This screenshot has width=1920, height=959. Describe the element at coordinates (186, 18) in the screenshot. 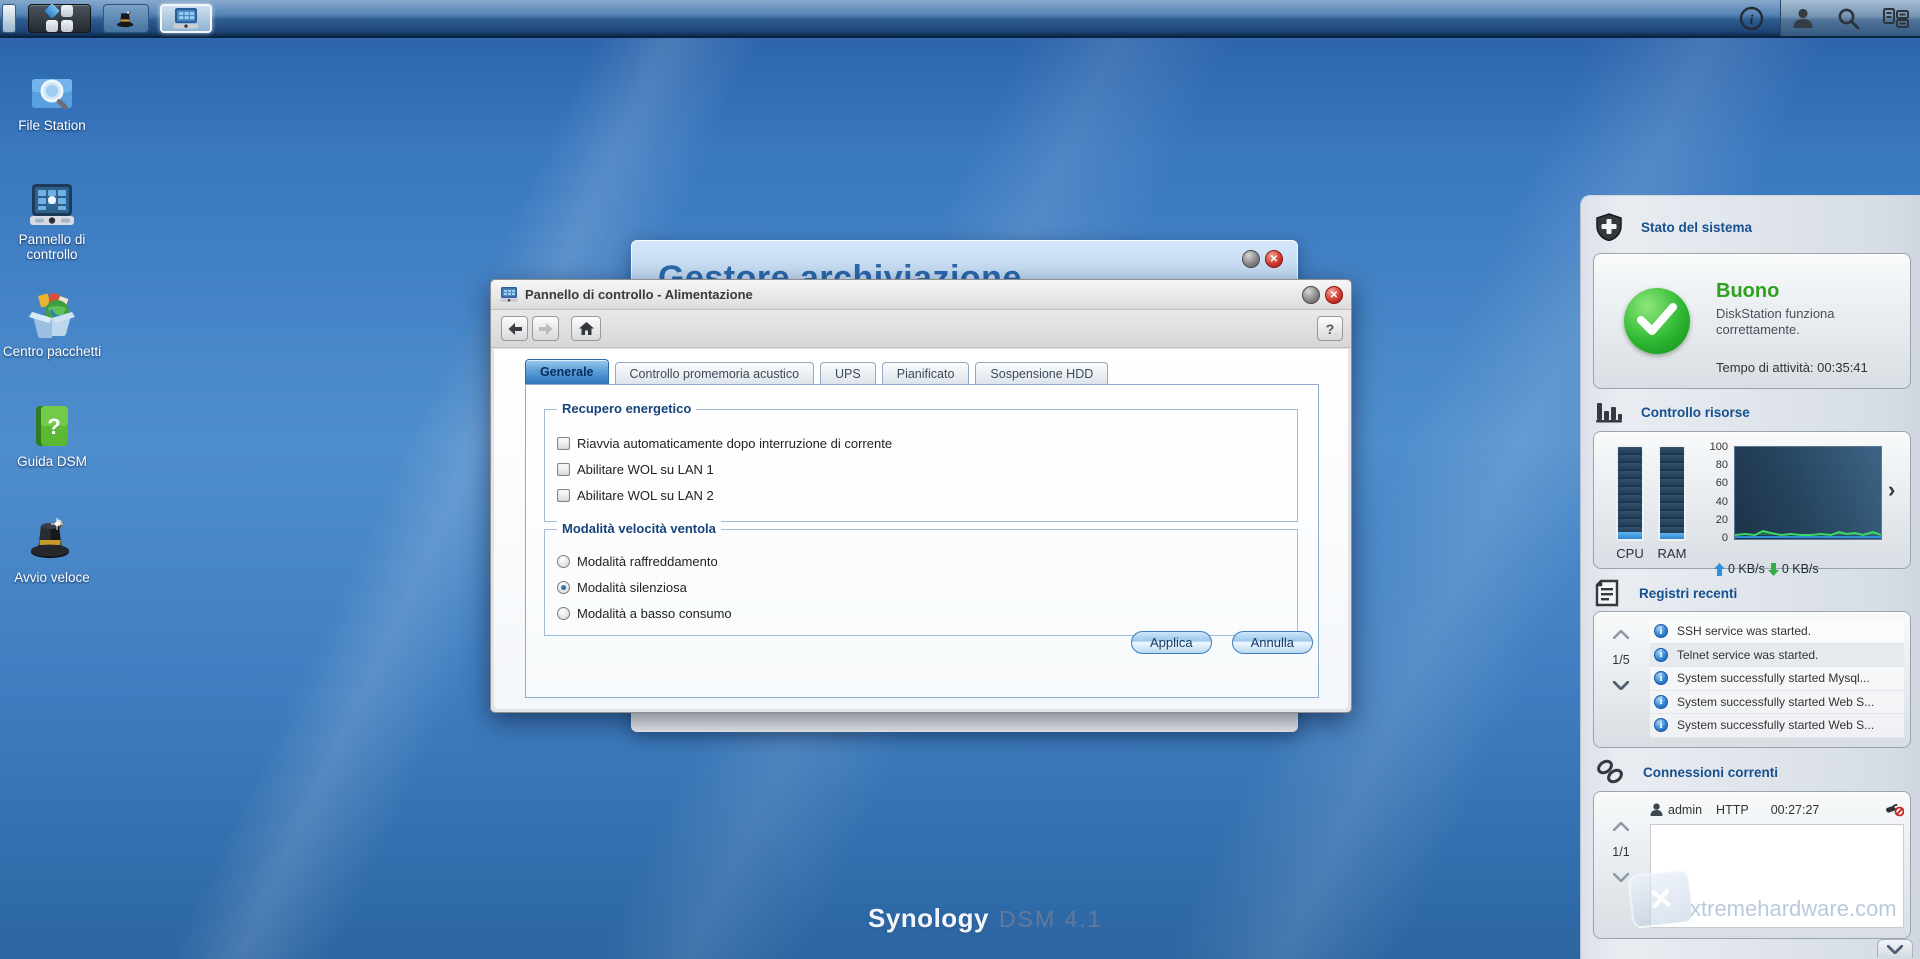

I see `taskbar-control-panel-window-button` at that location.